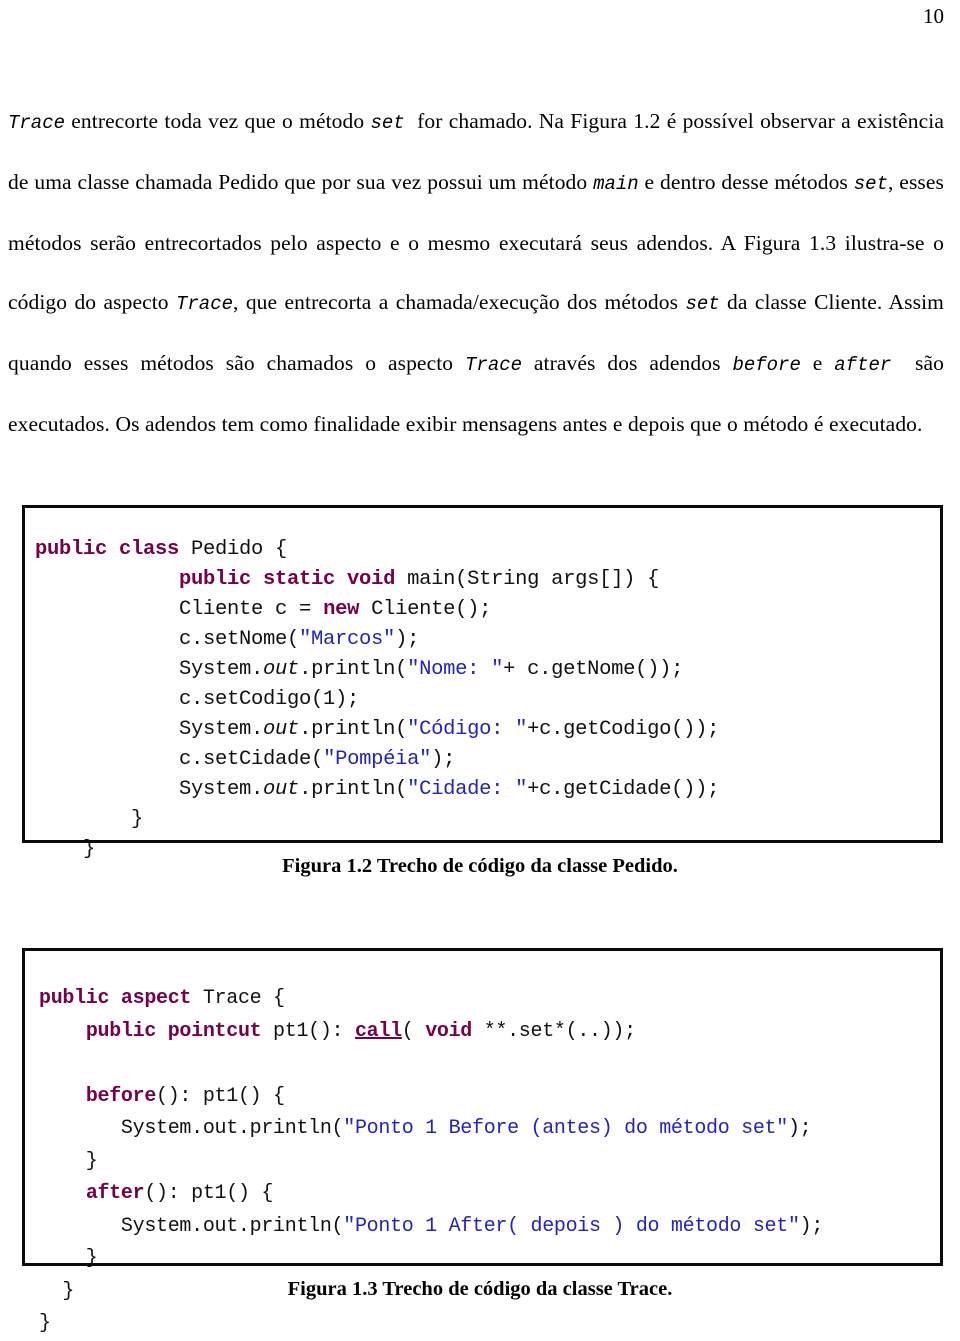  What do you see at coordinates (37, 123) in the screenshot?
I see `inline-code-trace: Trace` at bounding box center [37, 123].